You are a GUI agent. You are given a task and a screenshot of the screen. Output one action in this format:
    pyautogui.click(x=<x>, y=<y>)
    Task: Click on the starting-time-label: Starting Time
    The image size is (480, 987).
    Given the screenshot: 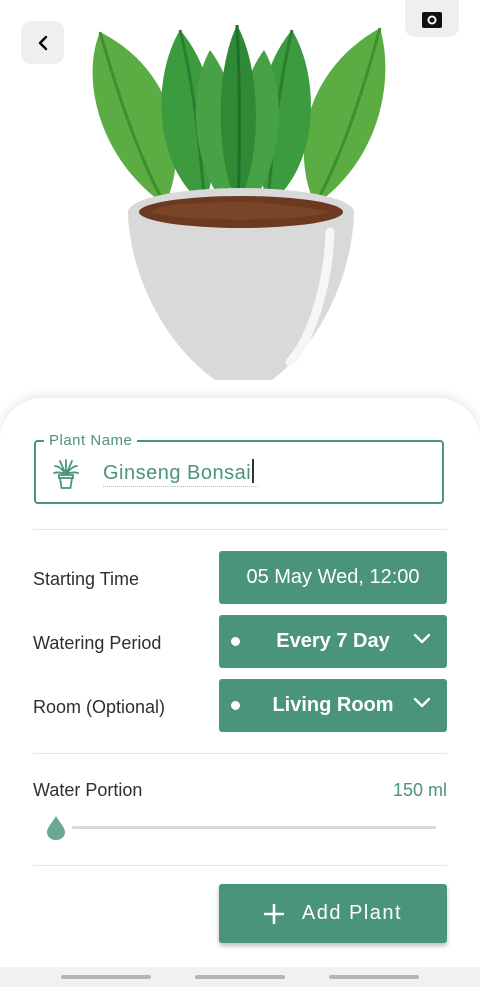 What is the action you would take?
    pyautogui.click(x=86, y=579)
    